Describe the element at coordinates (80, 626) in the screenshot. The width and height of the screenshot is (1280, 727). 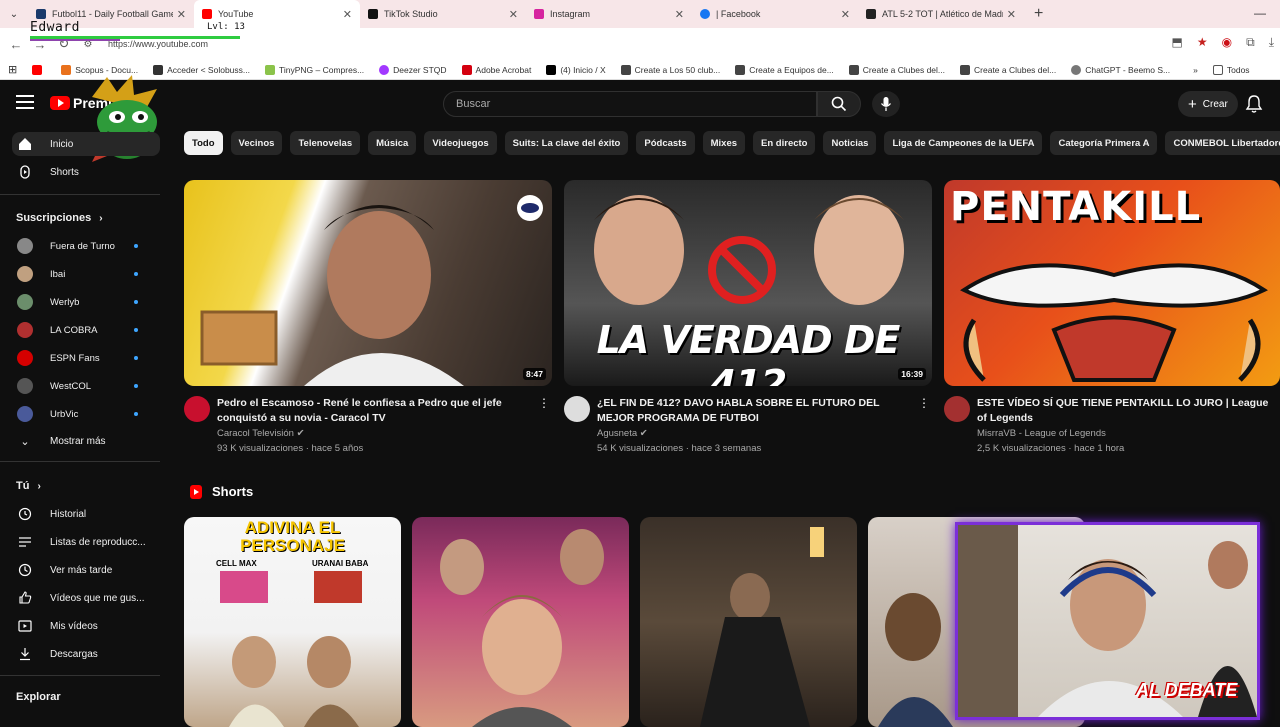
I see `sidebar-item-my-videos: Mis vídeos` at that location.